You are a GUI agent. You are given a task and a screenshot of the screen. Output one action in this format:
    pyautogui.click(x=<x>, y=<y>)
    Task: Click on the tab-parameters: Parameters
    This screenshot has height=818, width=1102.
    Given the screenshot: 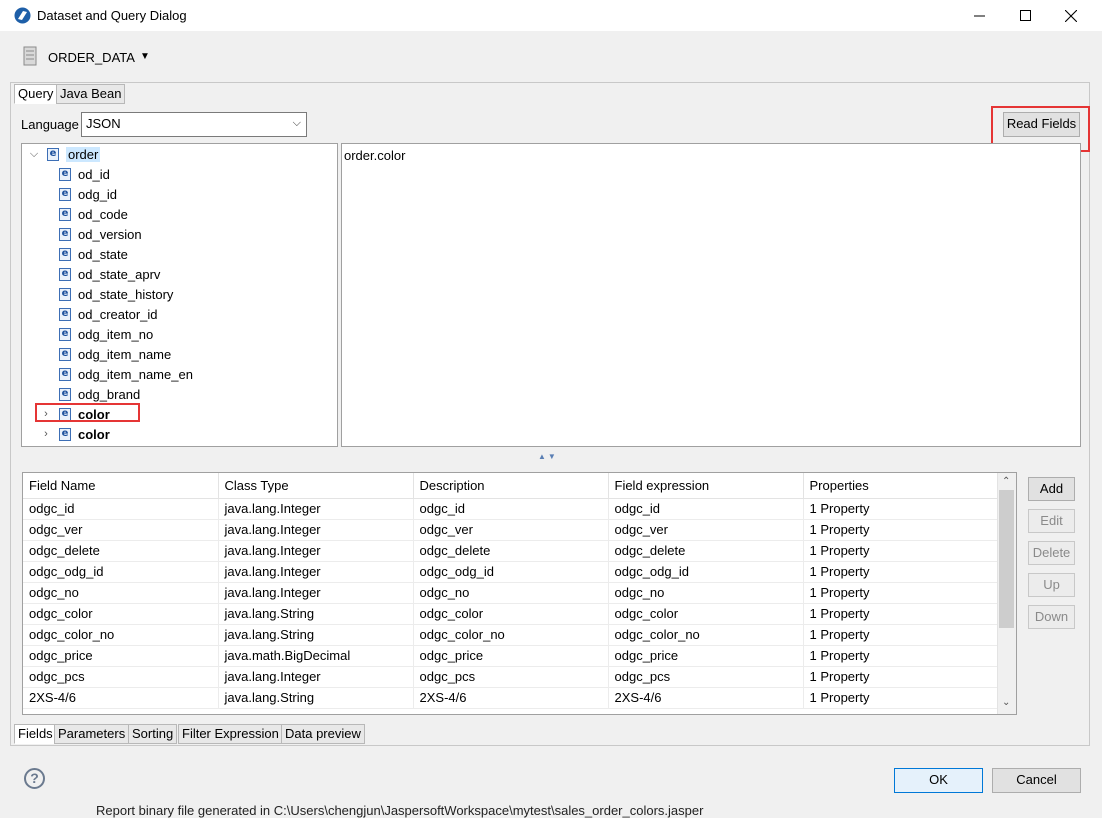 What is the action you would take?
    pyautogui.click(x=92, y=734)
    